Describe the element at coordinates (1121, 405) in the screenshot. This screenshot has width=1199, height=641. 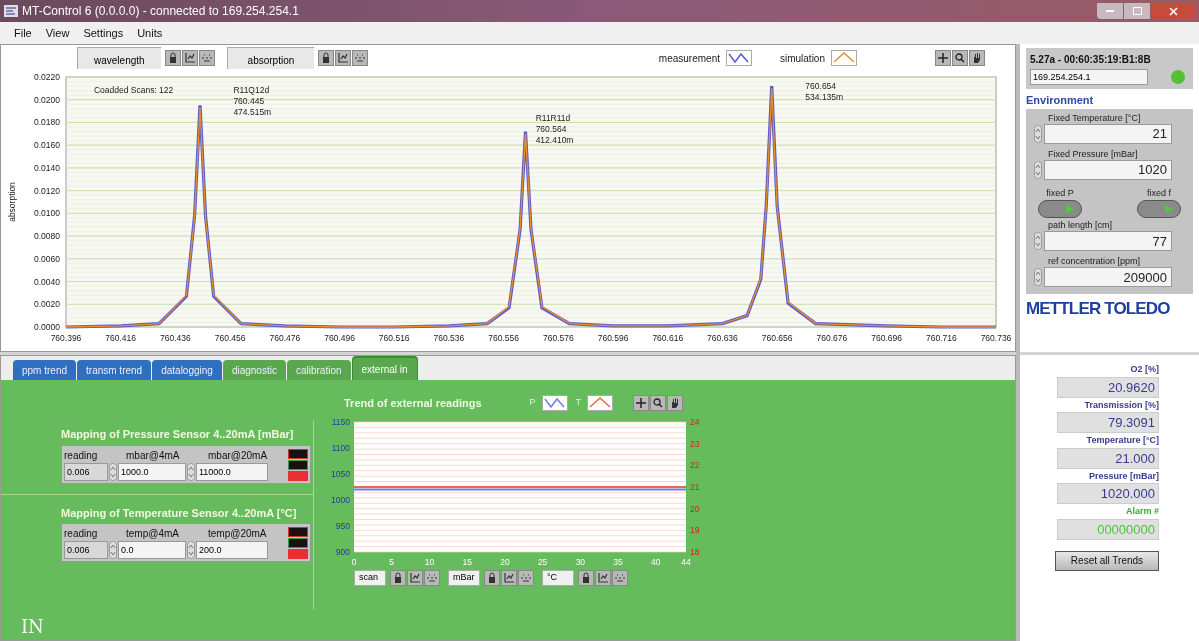
I see `readout-label: Transmission [%]` at that location.